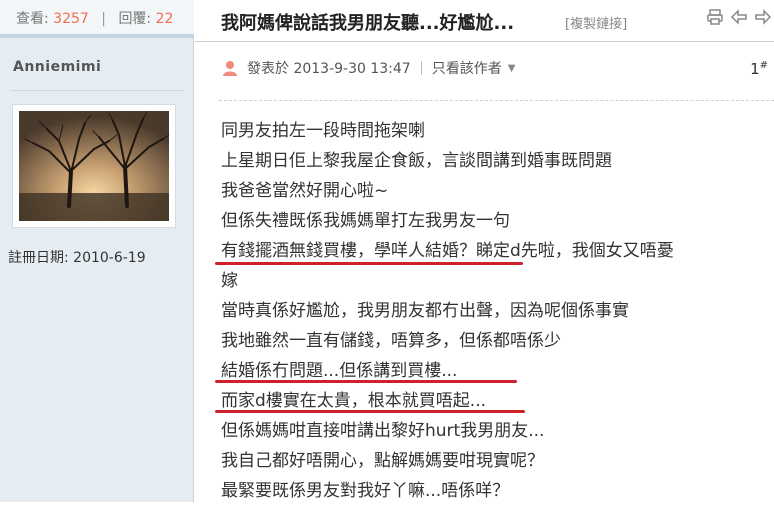  What do you see at coordinates (382, 461) in the screenshot?
I see `post-line: 我自己都好唔開心，點解媽媽要咁現實呢？` at bounding box center [382, 461].